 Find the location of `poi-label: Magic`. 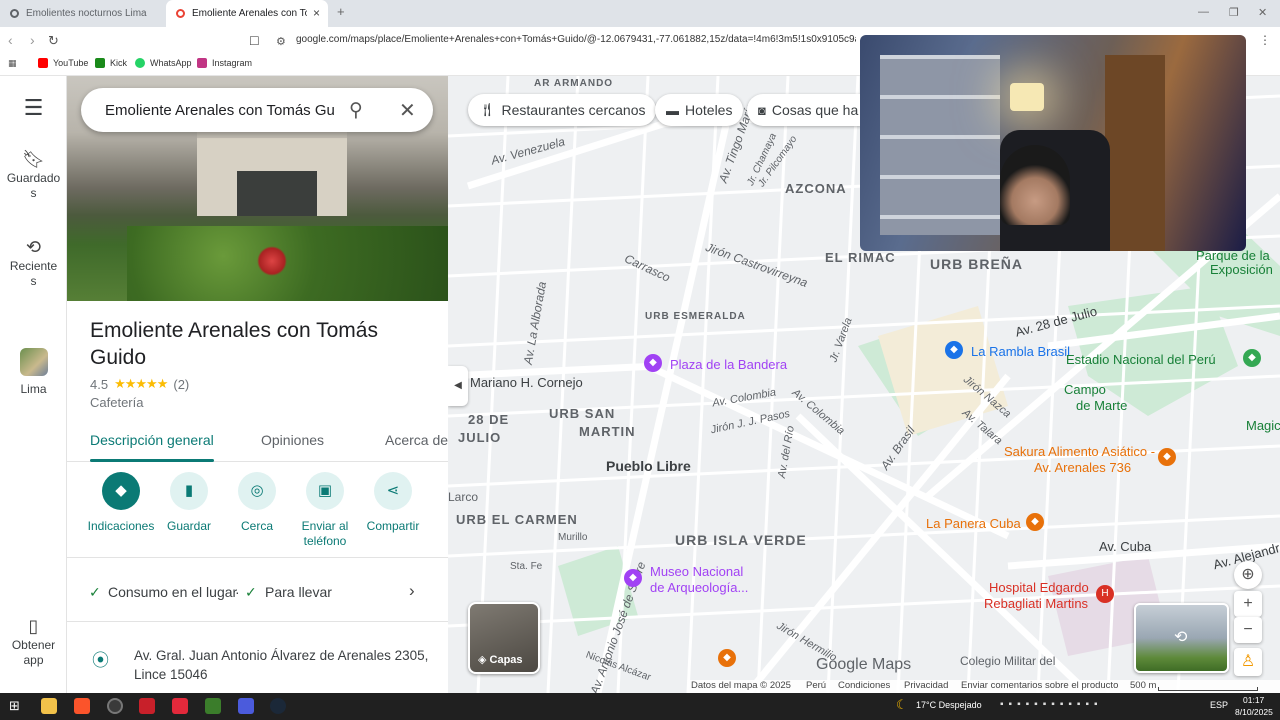

poi-label: Magic is located at coordinates (1263, 425).